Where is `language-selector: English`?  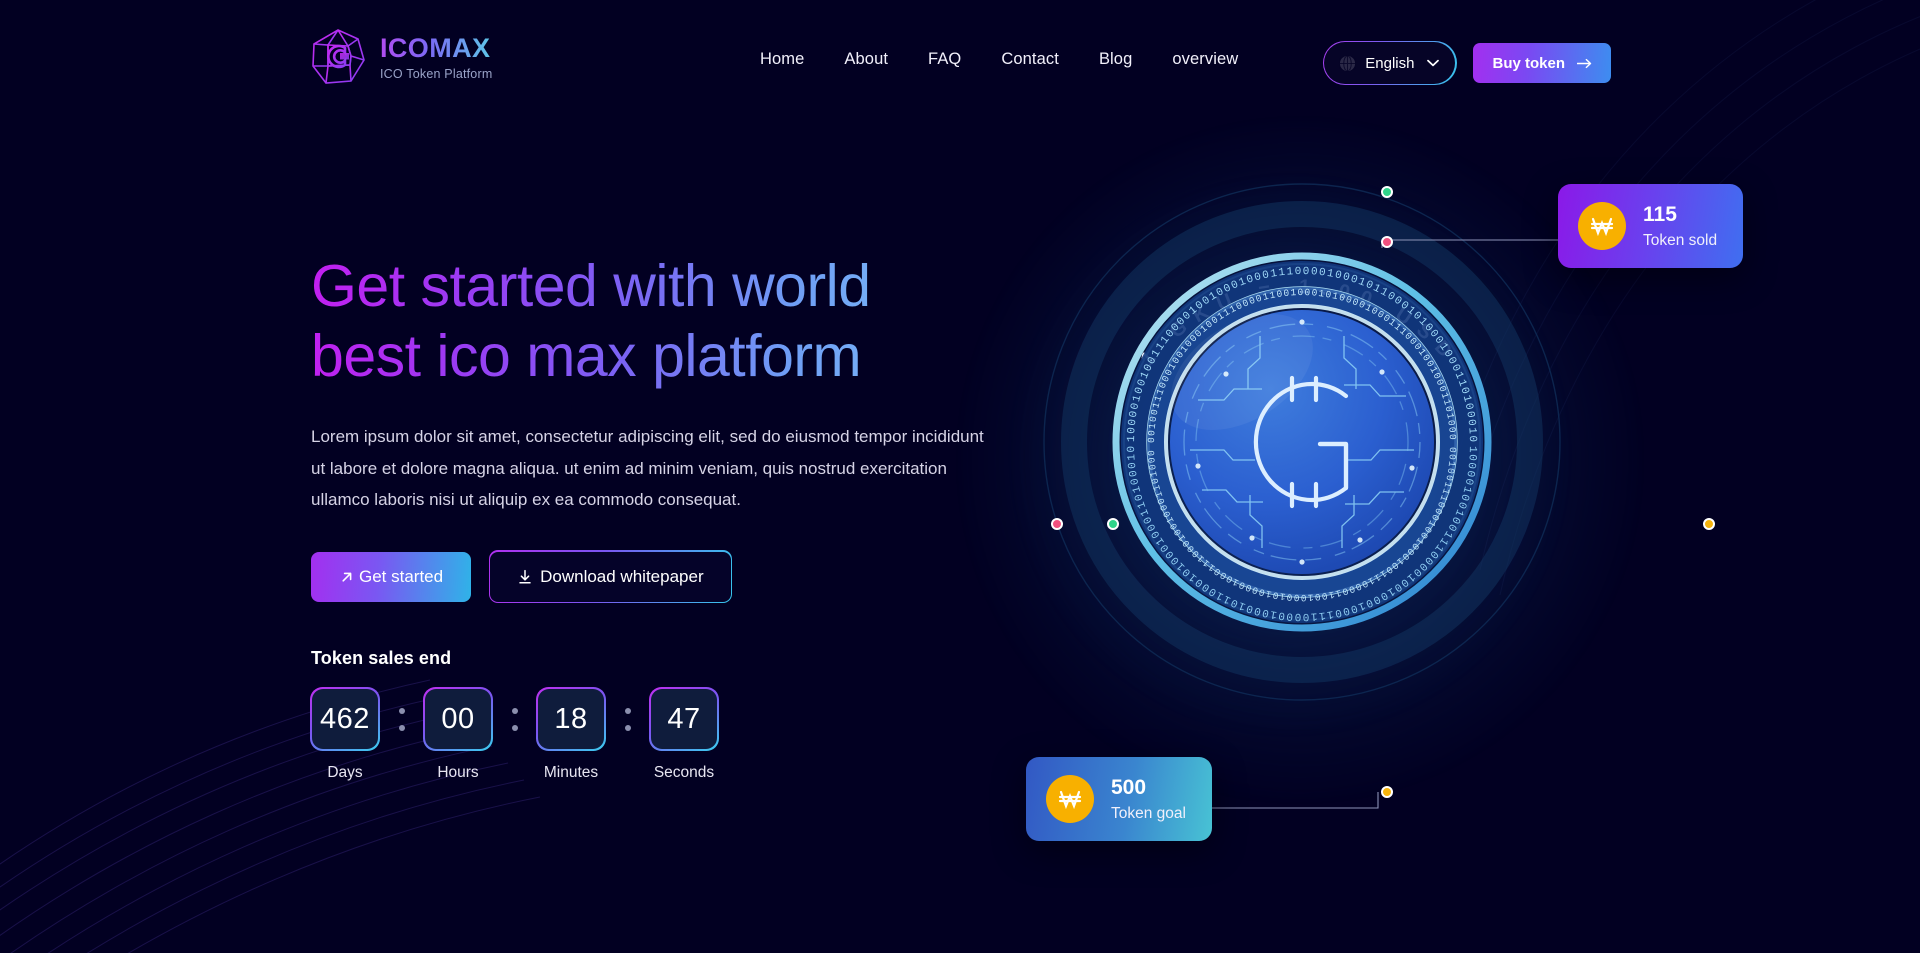
language-selector: English is located at coordinates (1390, 63).